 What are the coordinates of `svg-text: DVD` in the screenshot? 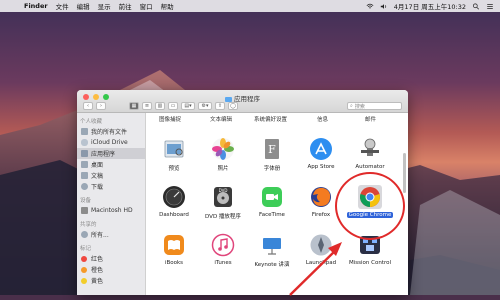 It's located at (223, 190).